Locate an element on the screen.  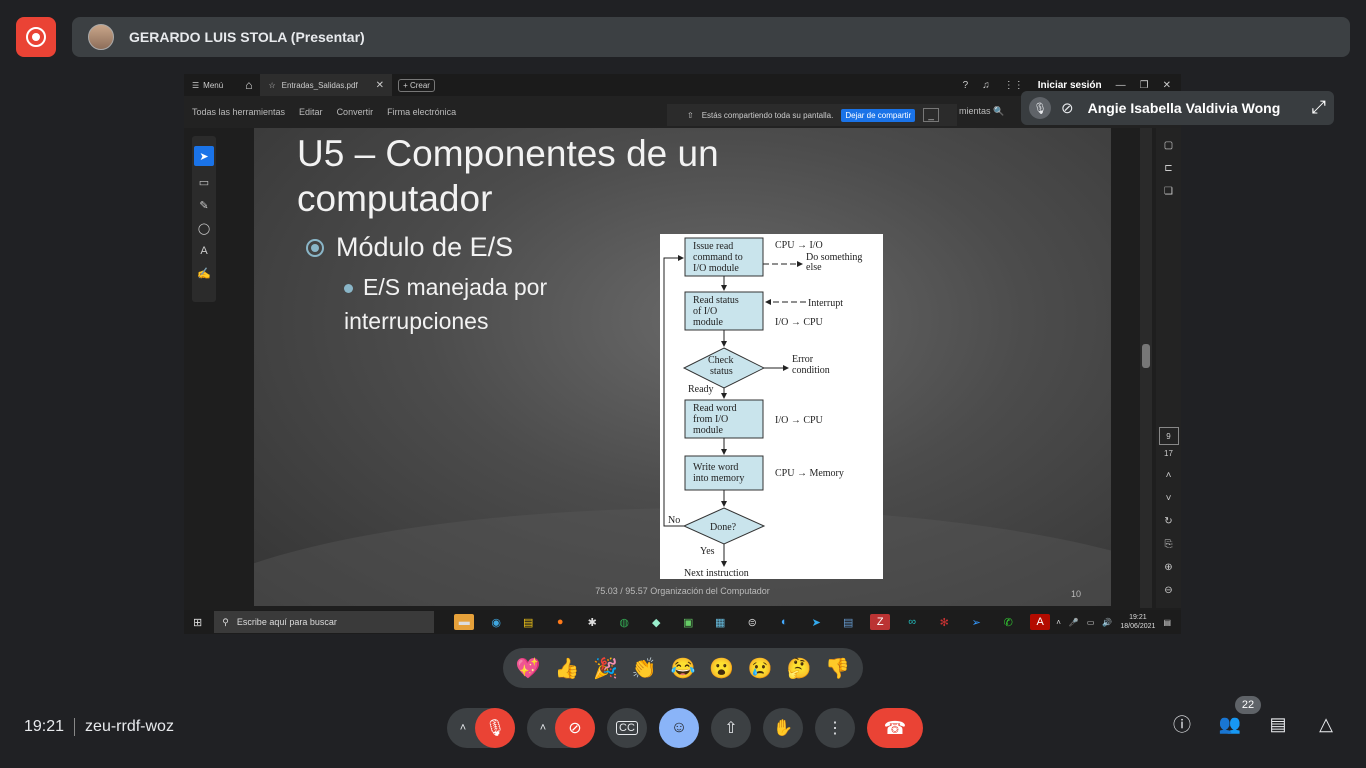
restore-icon: ❐ is located at coordinates (1144, 85).